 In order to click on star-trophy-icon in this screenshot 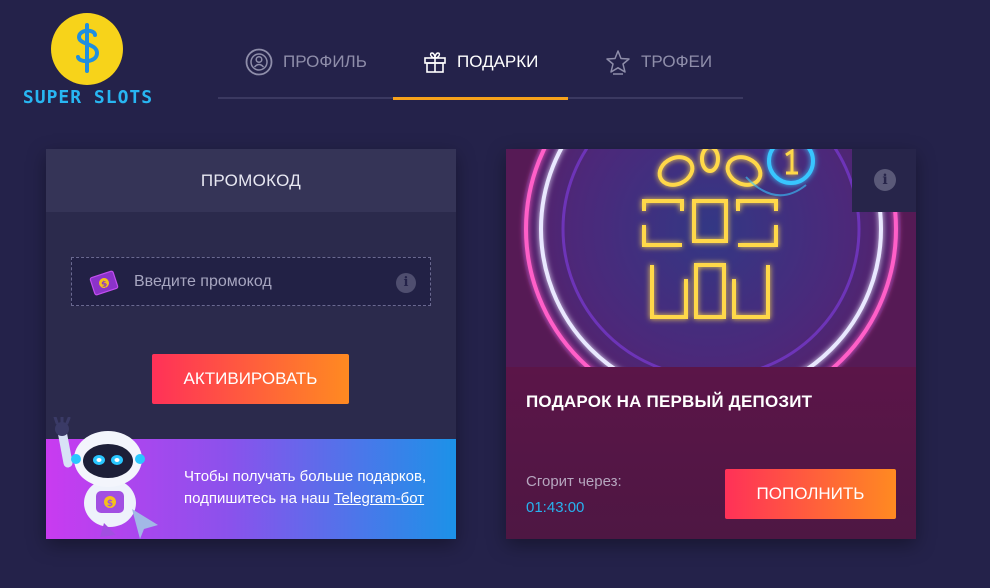, I will do `click(618, 62)`.